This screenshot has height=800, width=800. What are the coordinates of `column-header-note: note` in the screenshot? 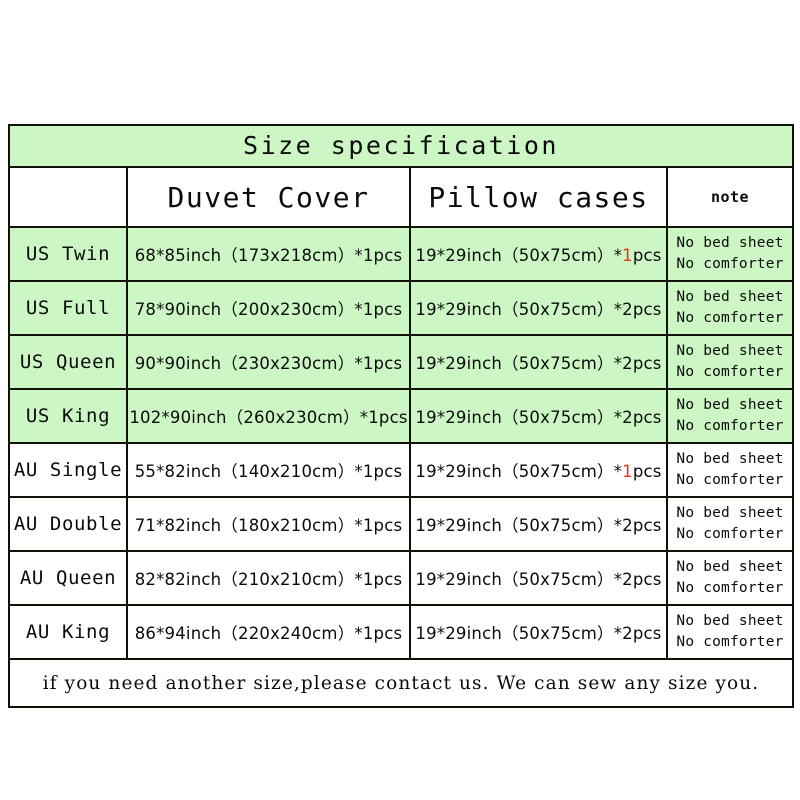 It's located at (730, 197).